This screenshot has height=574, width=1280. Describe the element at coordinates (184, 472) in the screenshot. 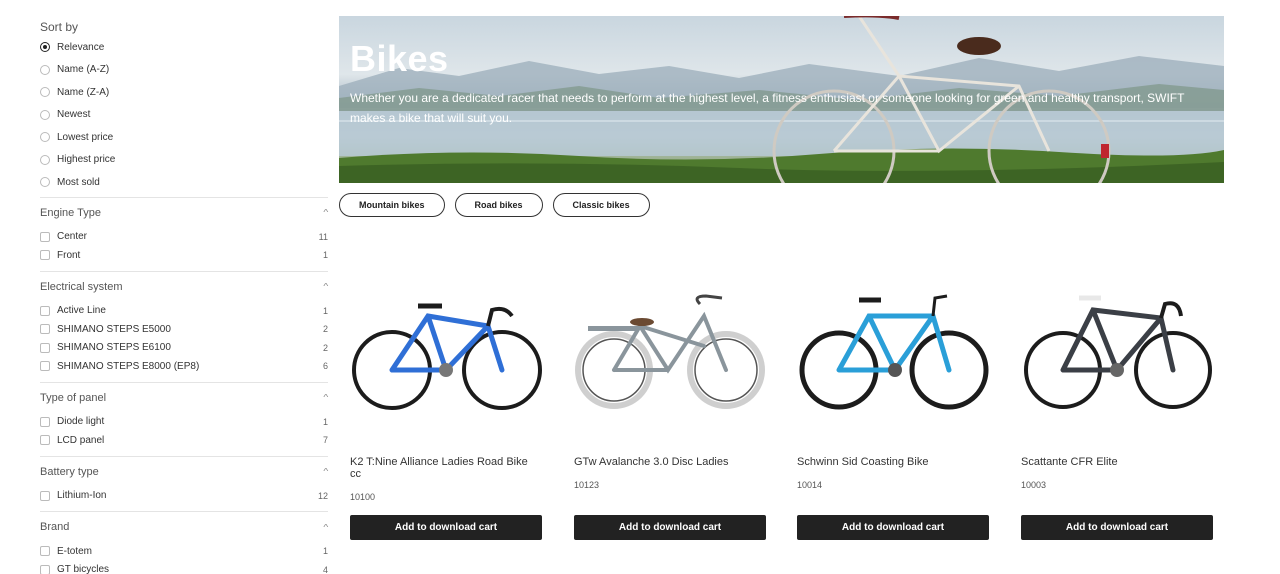

I see `filter-group-battery-type: Battery type ^` at that location.